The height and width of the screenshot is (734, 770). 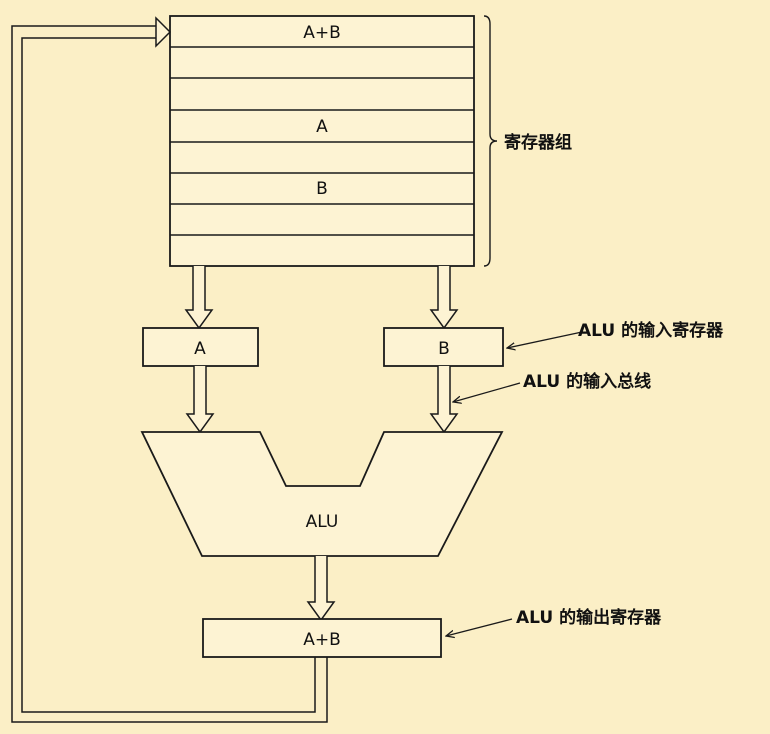 I want to click on bus-arrow-regfile-to-b, so click(x=444, y=298).